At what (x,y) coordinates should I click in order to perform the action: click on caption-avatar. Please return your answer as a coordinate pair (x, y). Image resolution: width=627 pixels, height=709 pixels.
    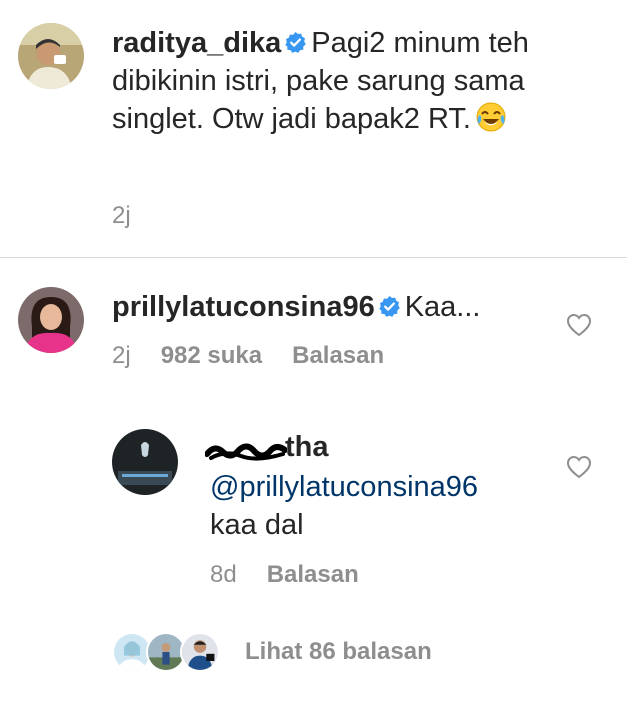
    Looking at the image, I should click on (51, 56).